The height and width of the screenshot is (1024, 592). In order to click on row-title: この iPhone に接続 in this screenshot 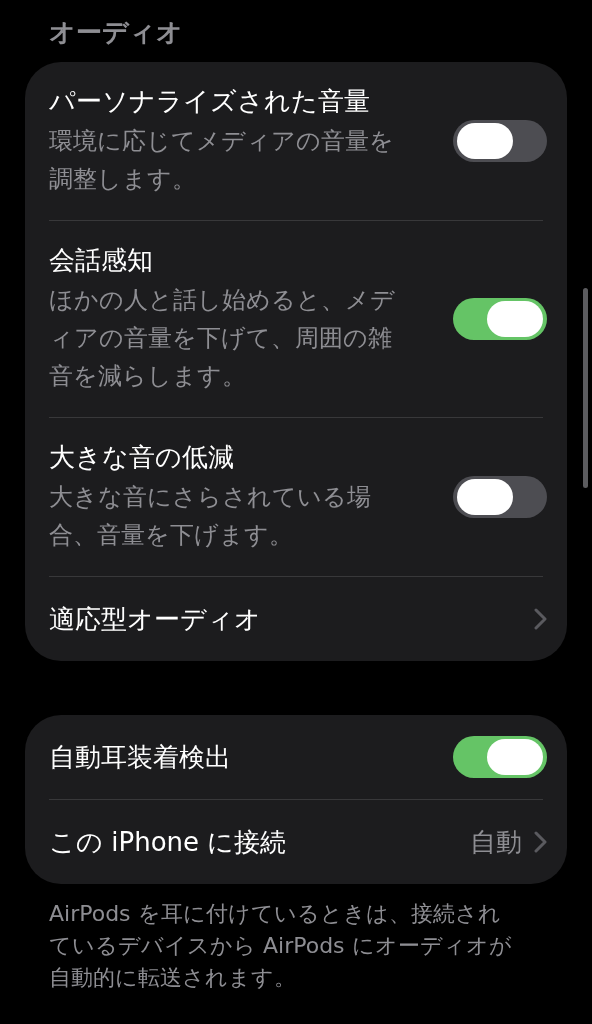, I will do `click(168, 842)`.